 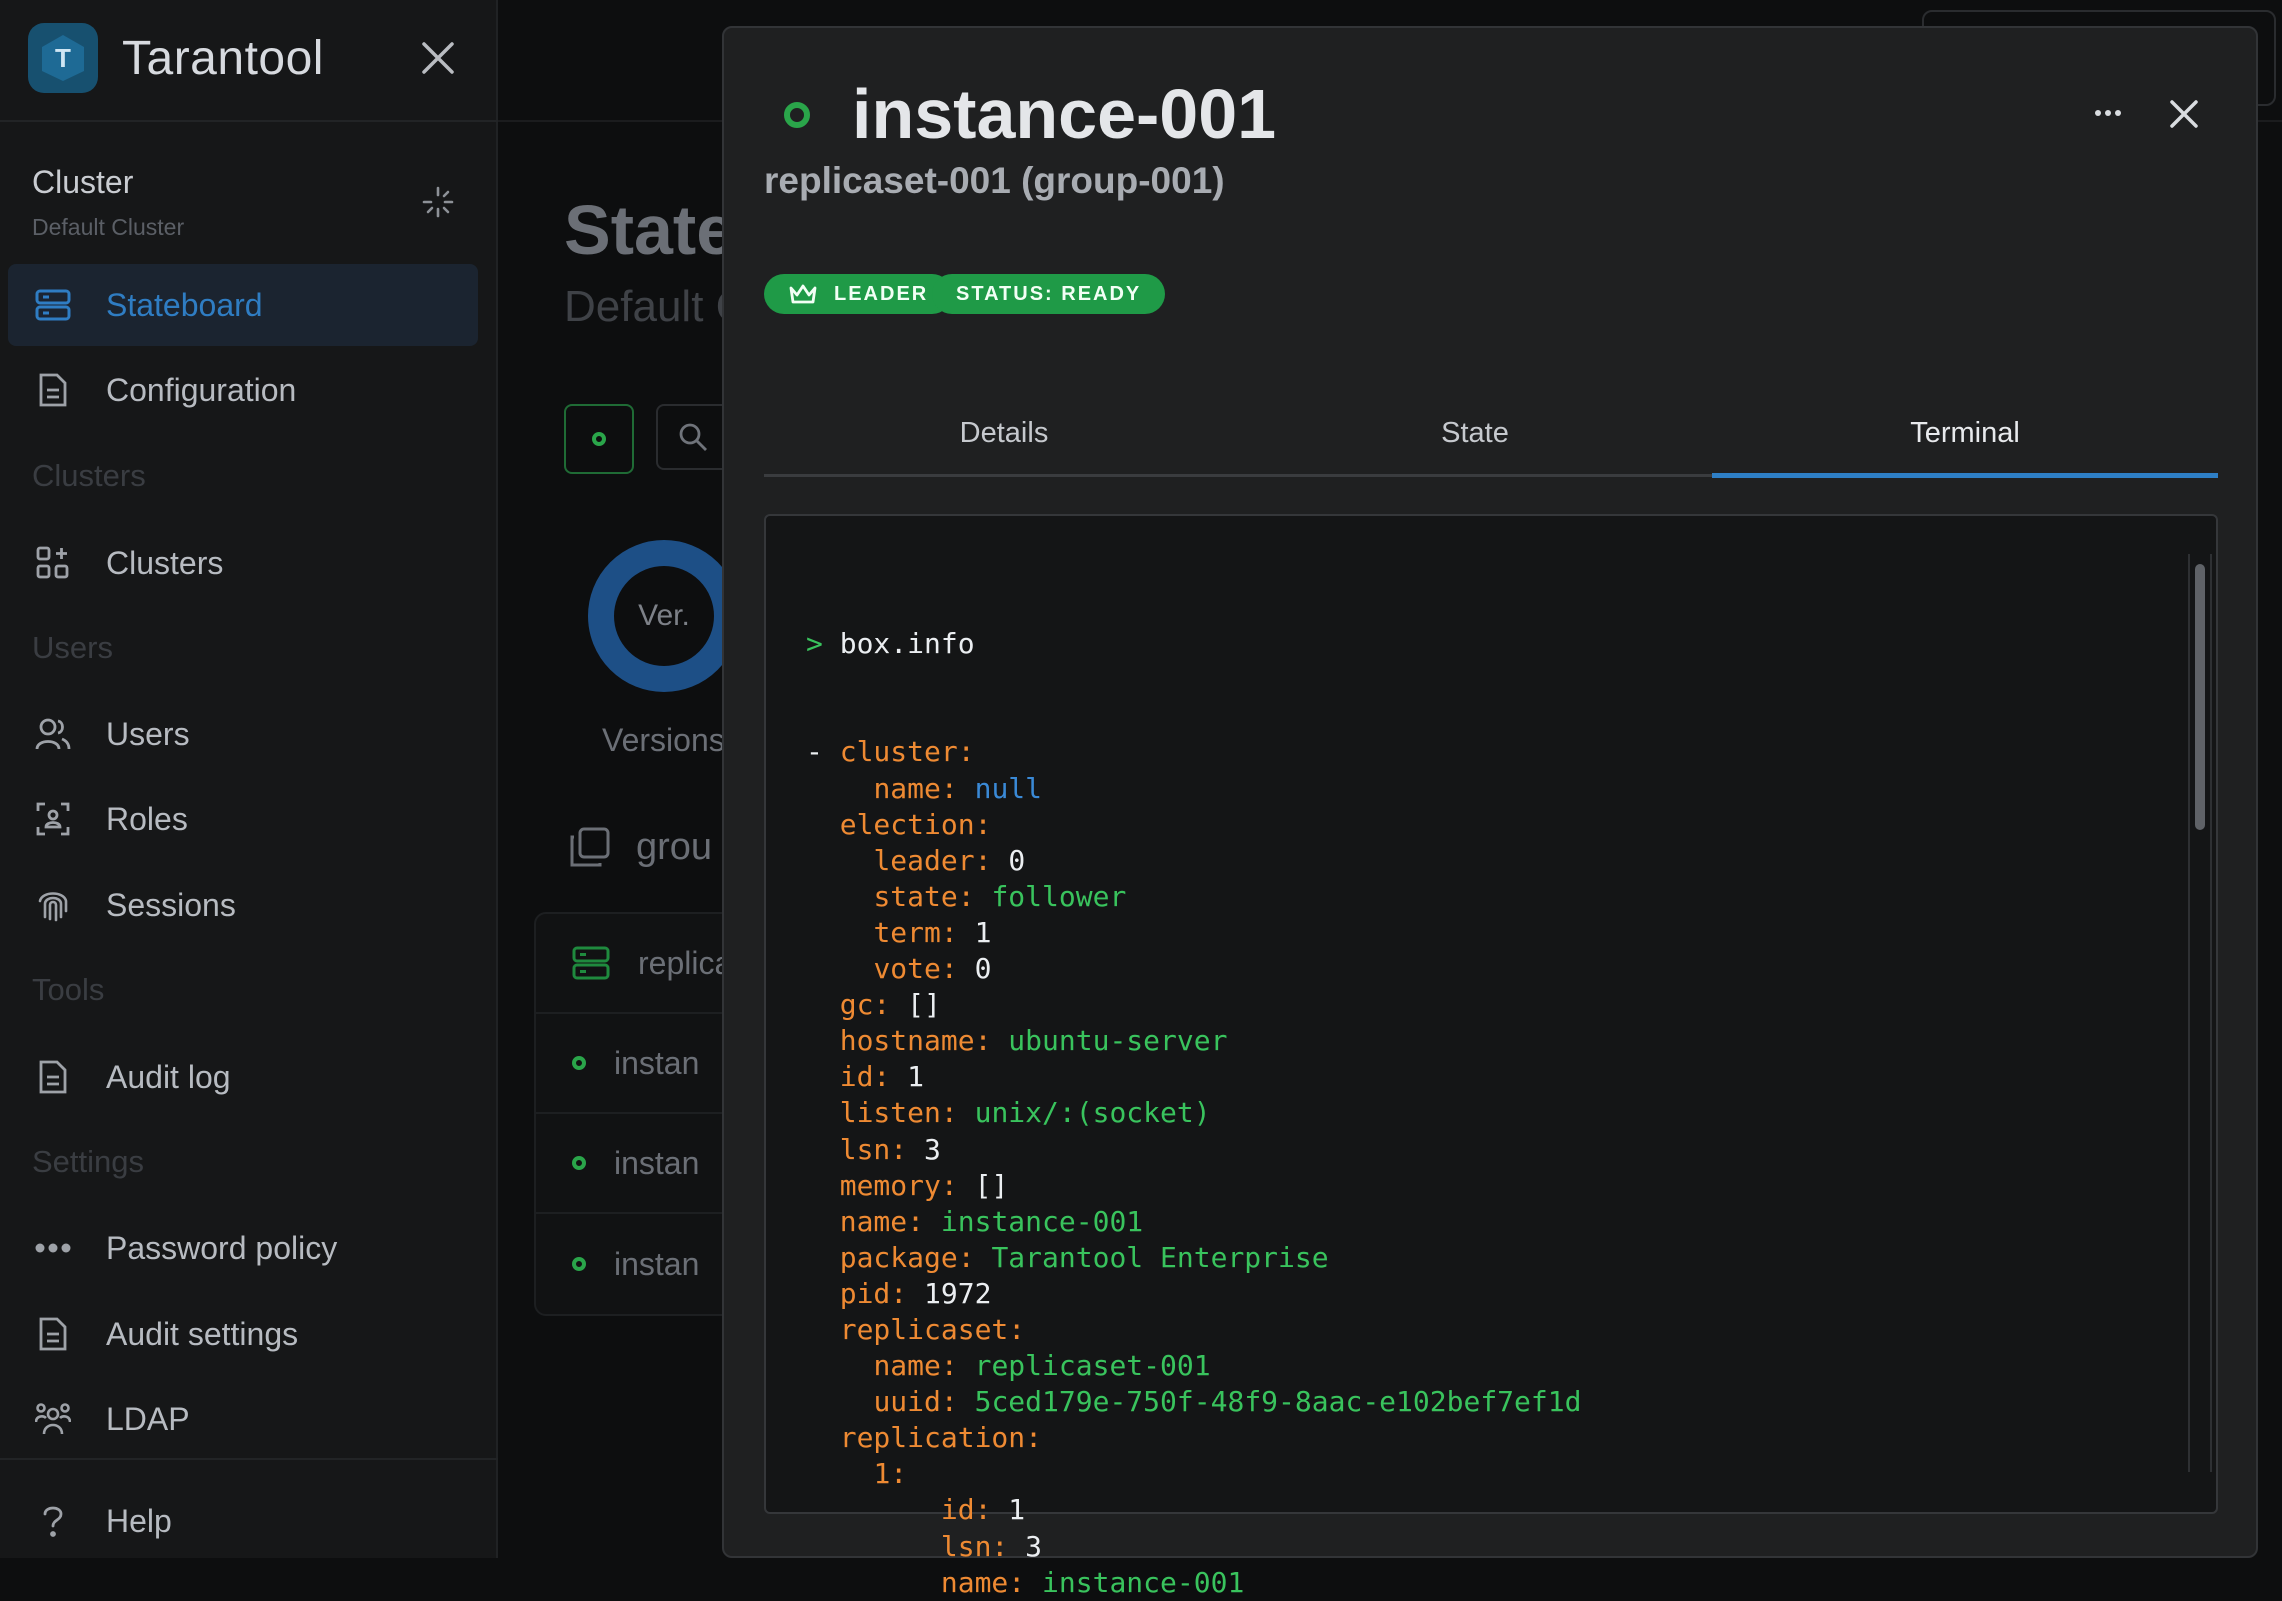 I want to click on yaml-key: vote:, so click(x=915, y=969).